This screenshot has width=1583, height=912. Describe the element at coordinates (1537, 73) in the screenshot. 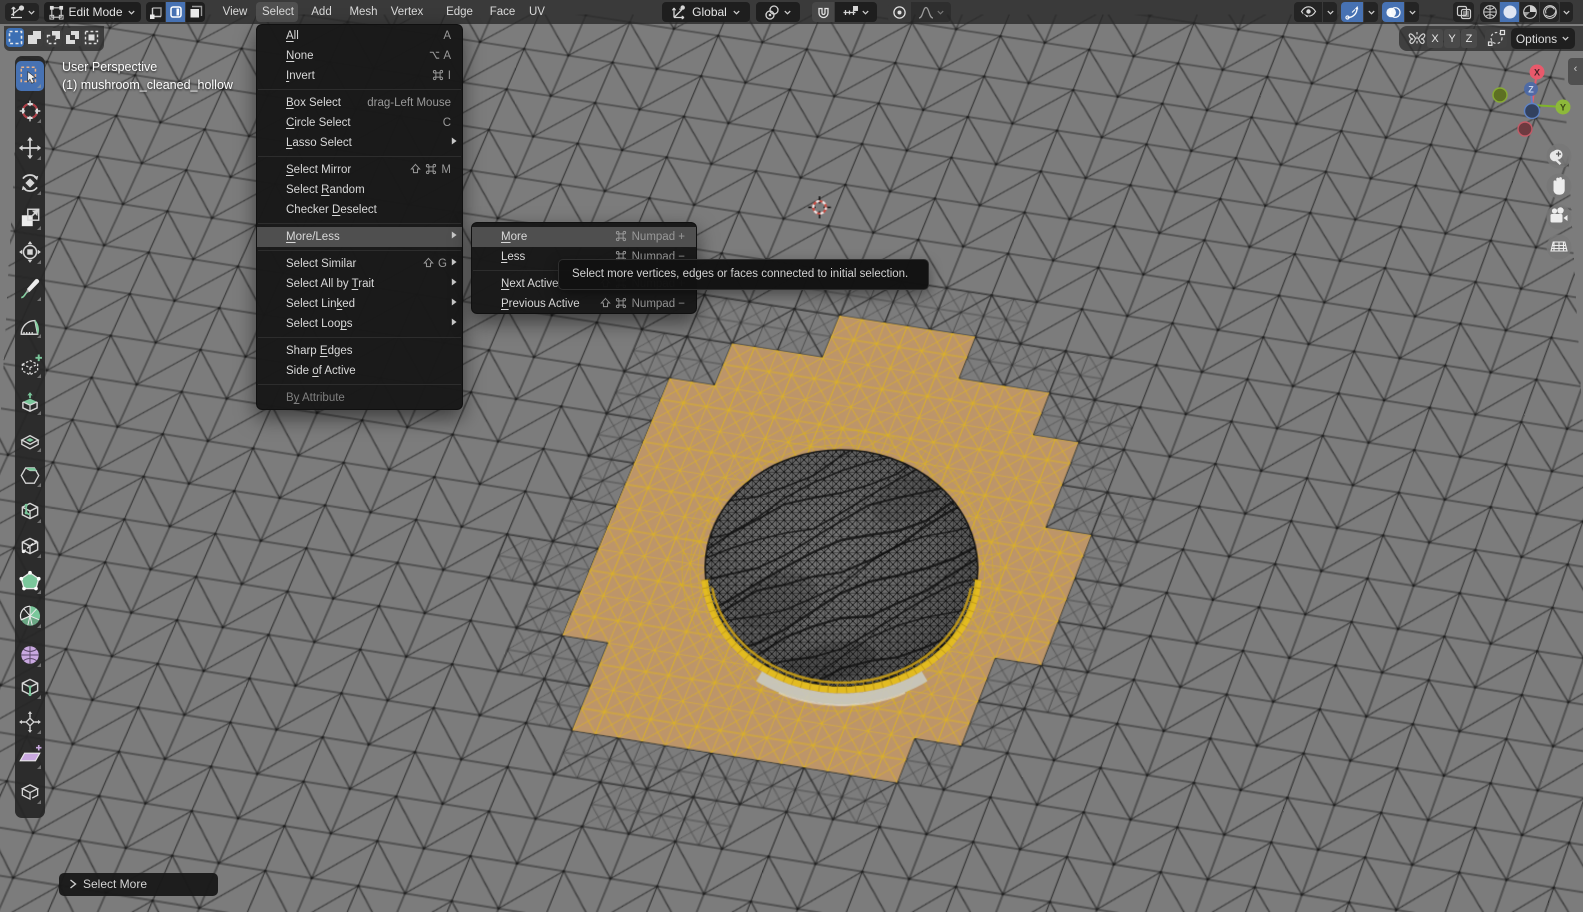

I see `svg-text: X` at that location.